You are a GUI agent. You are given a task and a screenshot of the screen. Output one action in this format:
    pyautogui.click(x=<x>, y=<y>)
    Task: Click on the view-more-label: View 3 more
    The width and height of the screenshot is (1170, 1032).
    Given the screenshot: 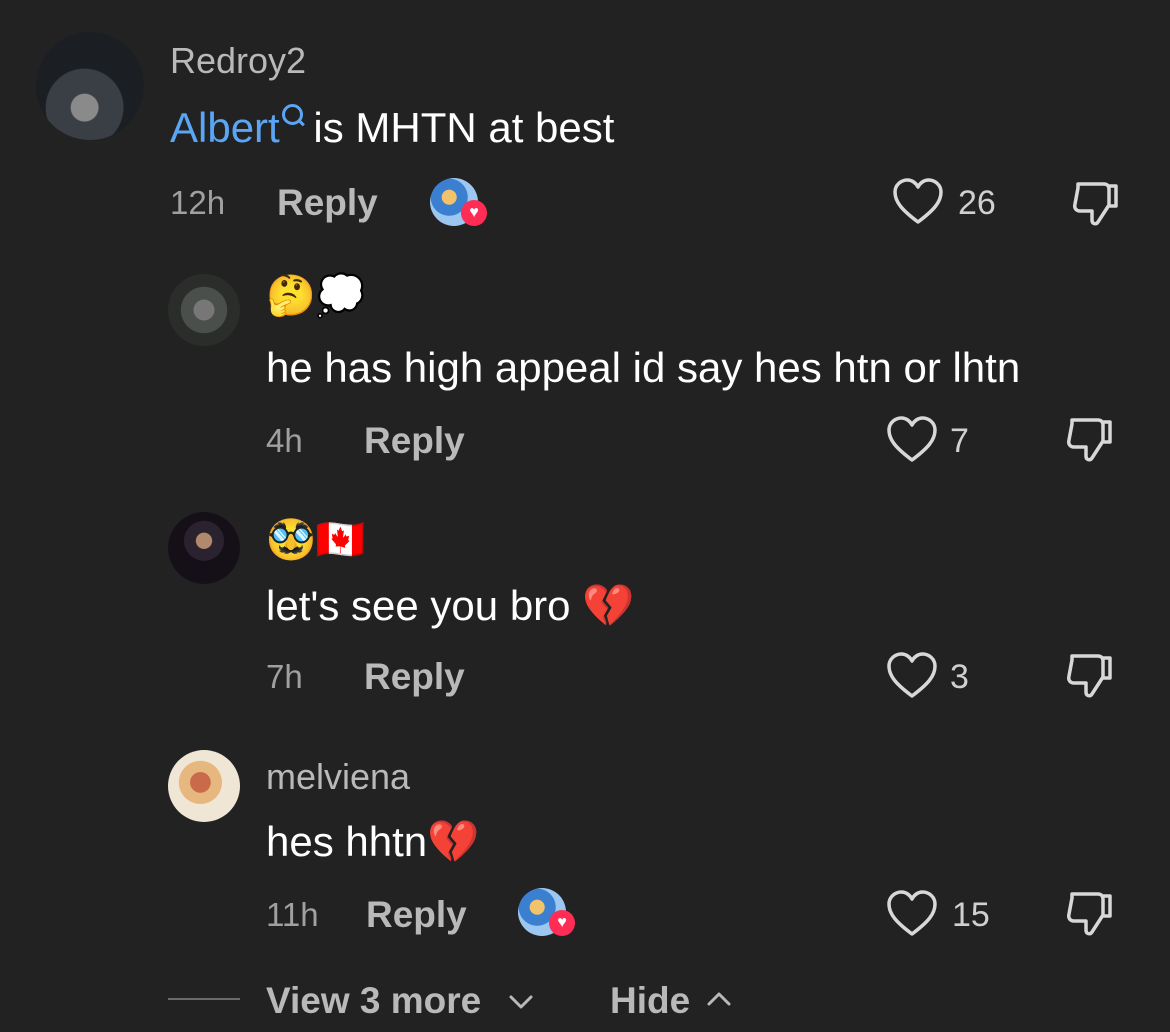 What is the action you would take?
    pyautogui.click(x=373, y=1000)
    